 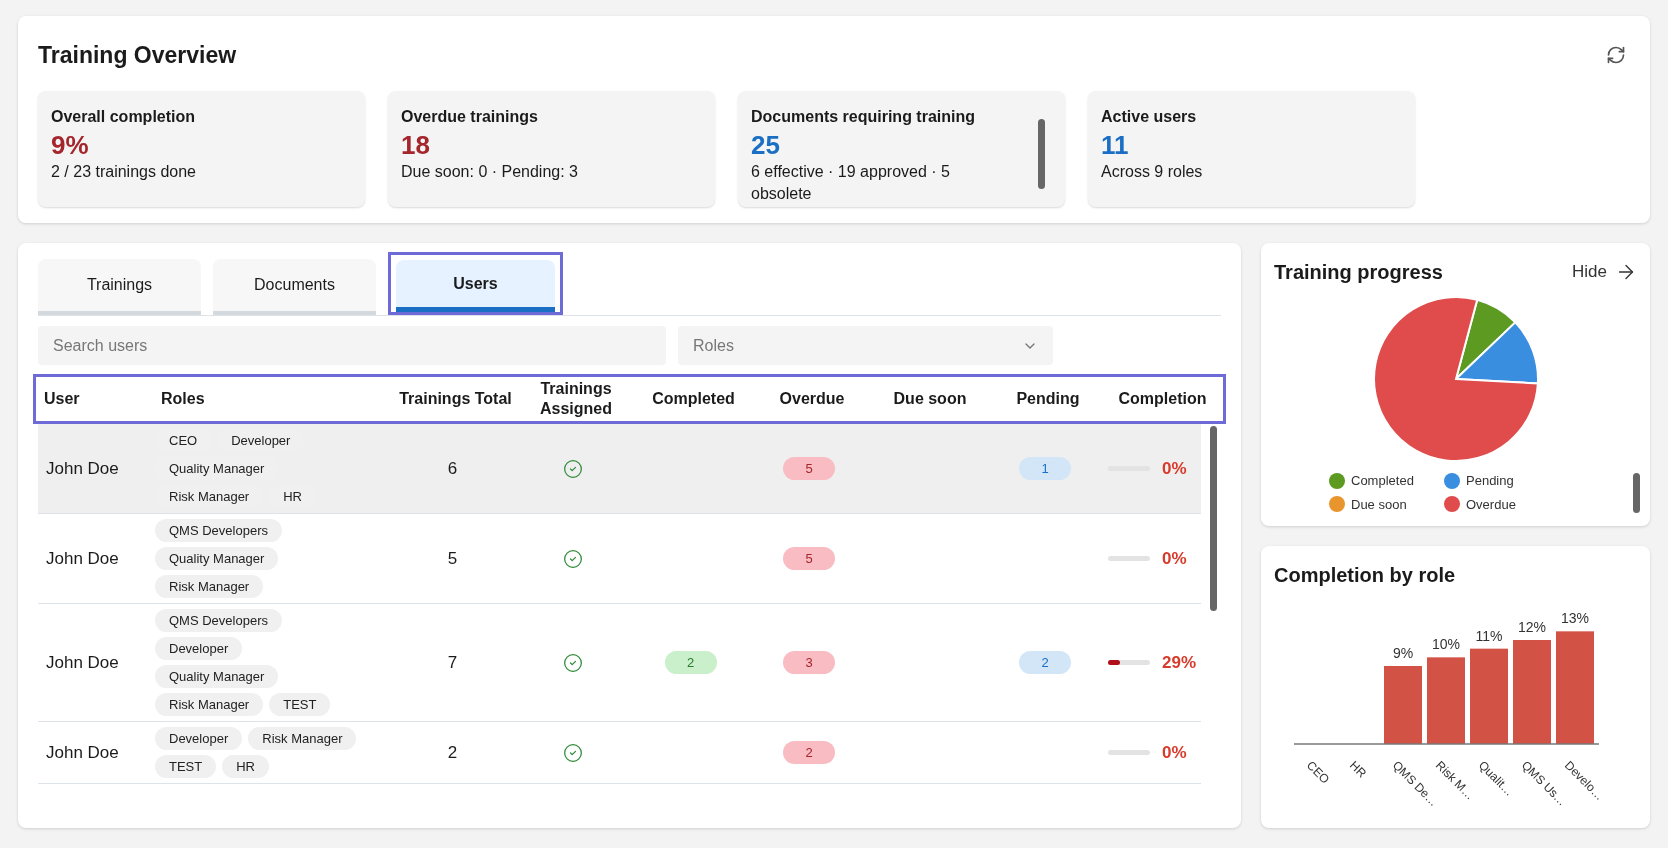 I want to click on stat-detail: 6 effective · 19 approved · 5 obsolete, so click(x=851, y=182).